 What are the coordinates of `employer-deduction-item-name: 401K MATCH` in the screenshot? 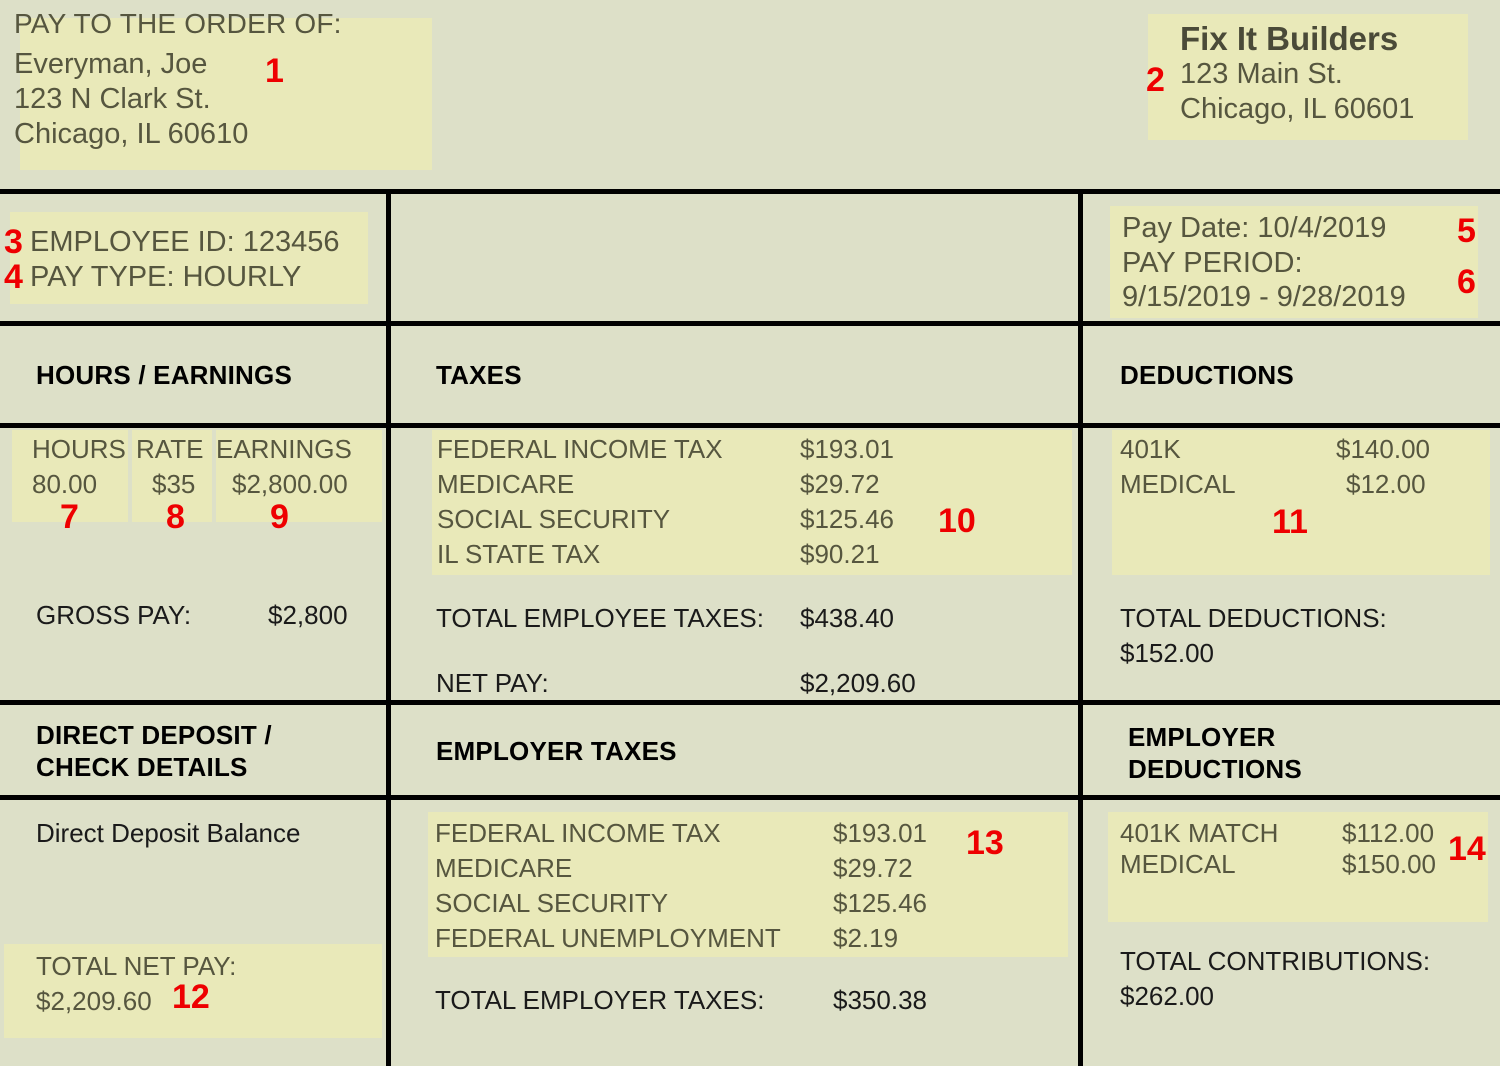 It's located at (1199, 833).